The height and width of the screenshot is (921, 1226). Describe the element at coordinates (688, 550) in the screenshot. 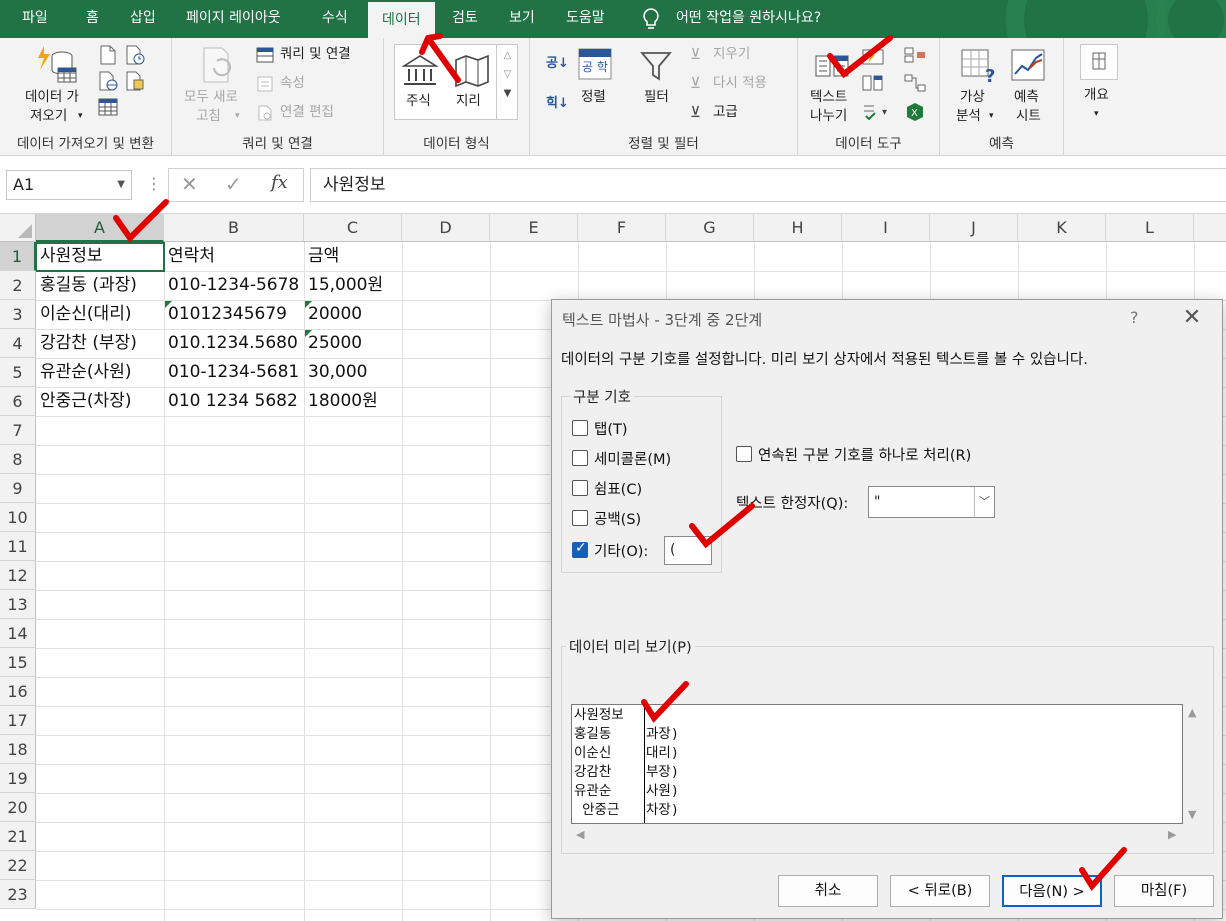

I see `other-delimiter-input: (` at that location.